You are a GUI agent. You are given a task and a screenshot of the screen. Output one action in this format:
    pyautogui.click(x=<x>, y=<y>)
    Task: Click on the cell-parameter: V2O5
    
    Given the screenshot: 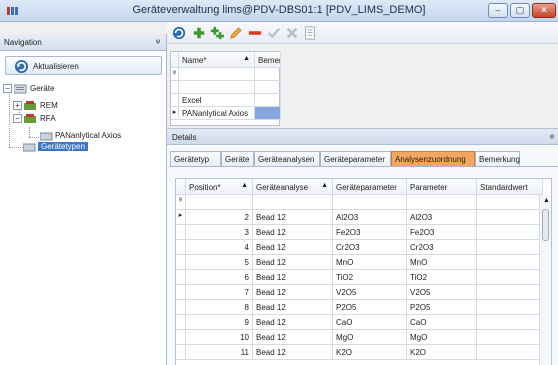 What is the action you would take?
    pyautogui.click(x=442, y=292)
    